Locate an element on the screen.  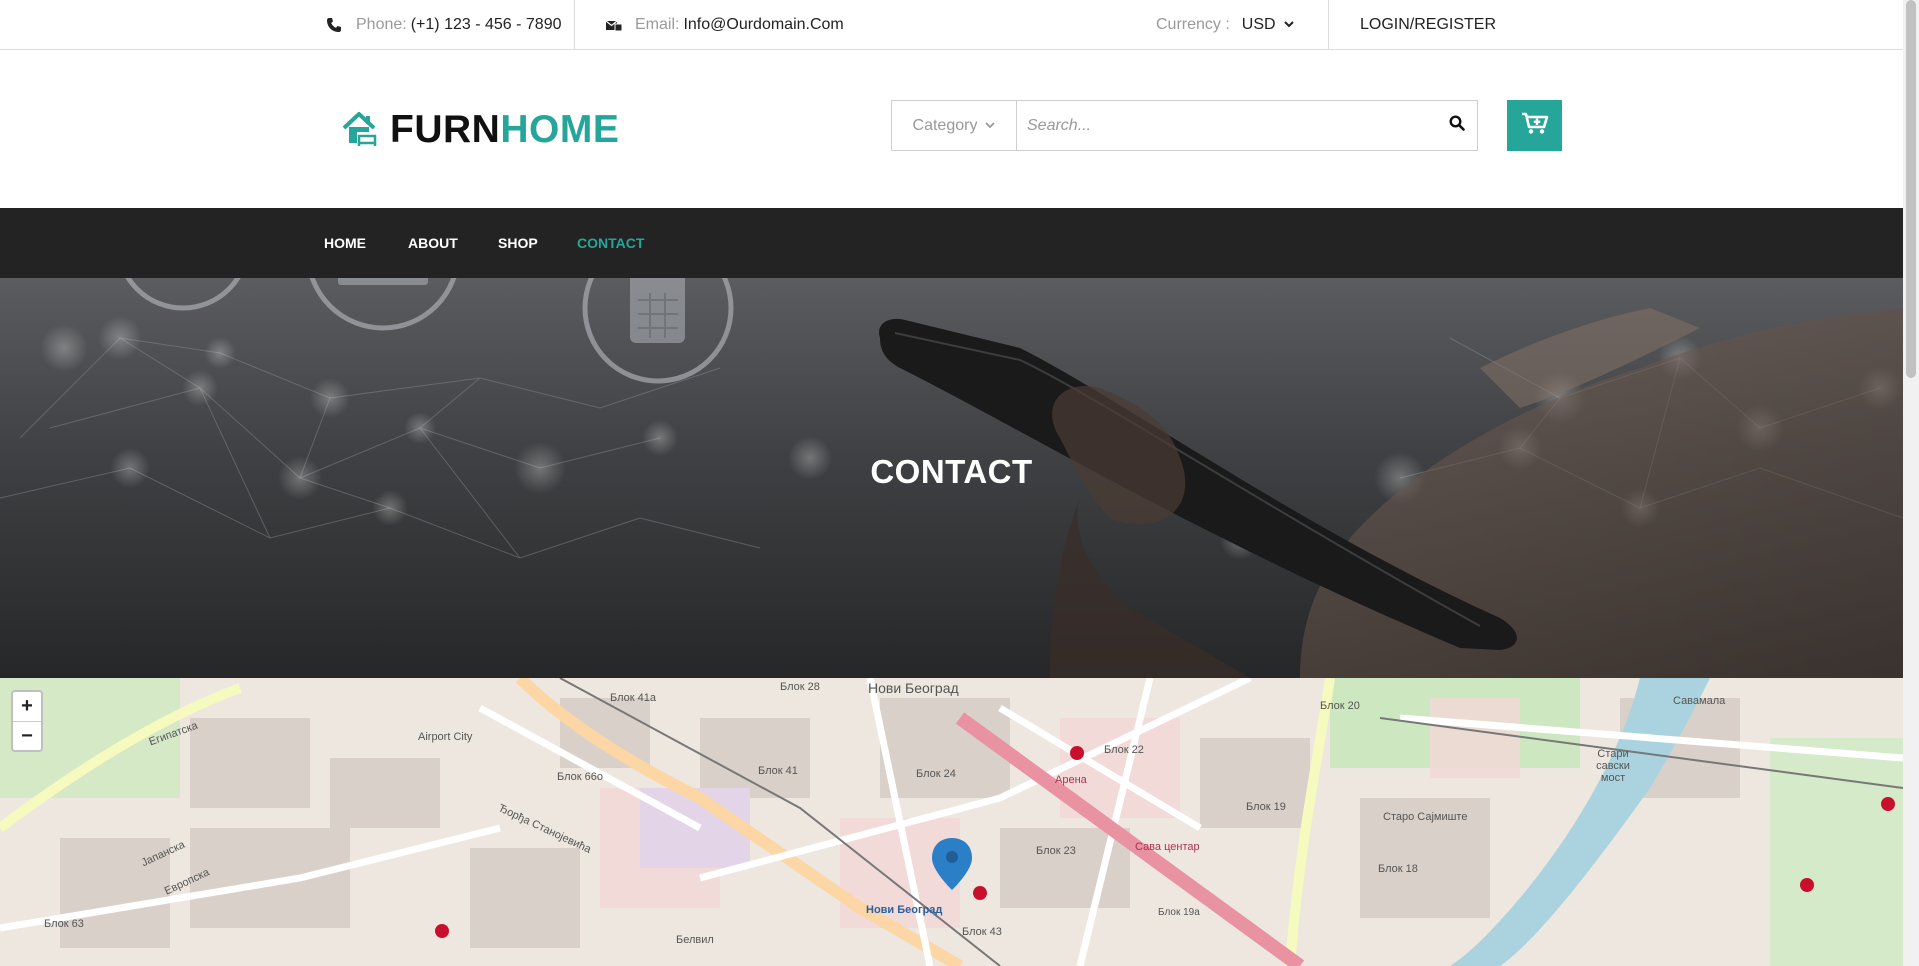
map-label: Старо Сајмиште is located at coordinates (1425, 817).